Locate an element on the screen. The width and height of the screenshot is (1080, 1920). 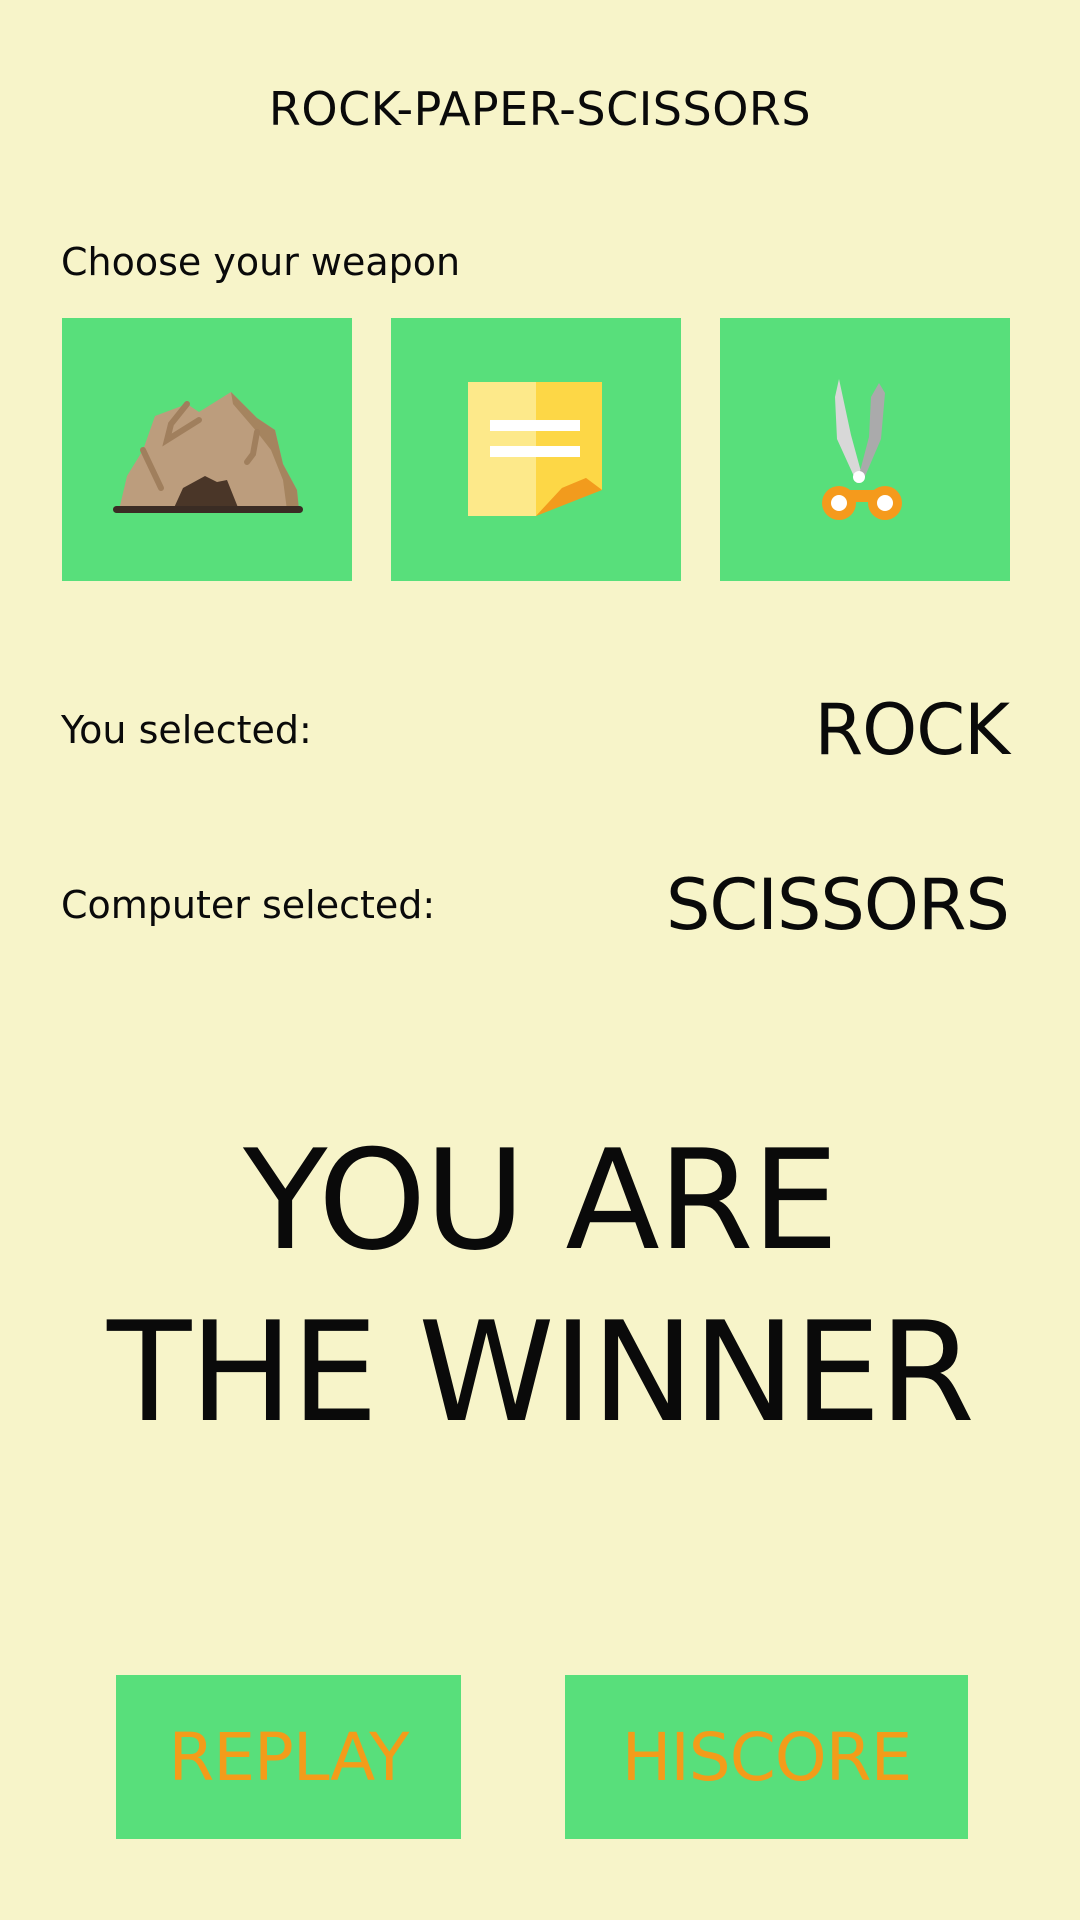
scissors-icon is located at coordinates (862, 449).